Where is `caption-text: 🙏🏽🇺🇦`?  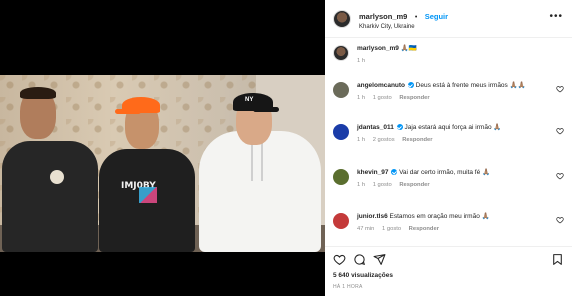
caption-text: 🙏🏽🇺🇦 is located at coordinates (408, 48).